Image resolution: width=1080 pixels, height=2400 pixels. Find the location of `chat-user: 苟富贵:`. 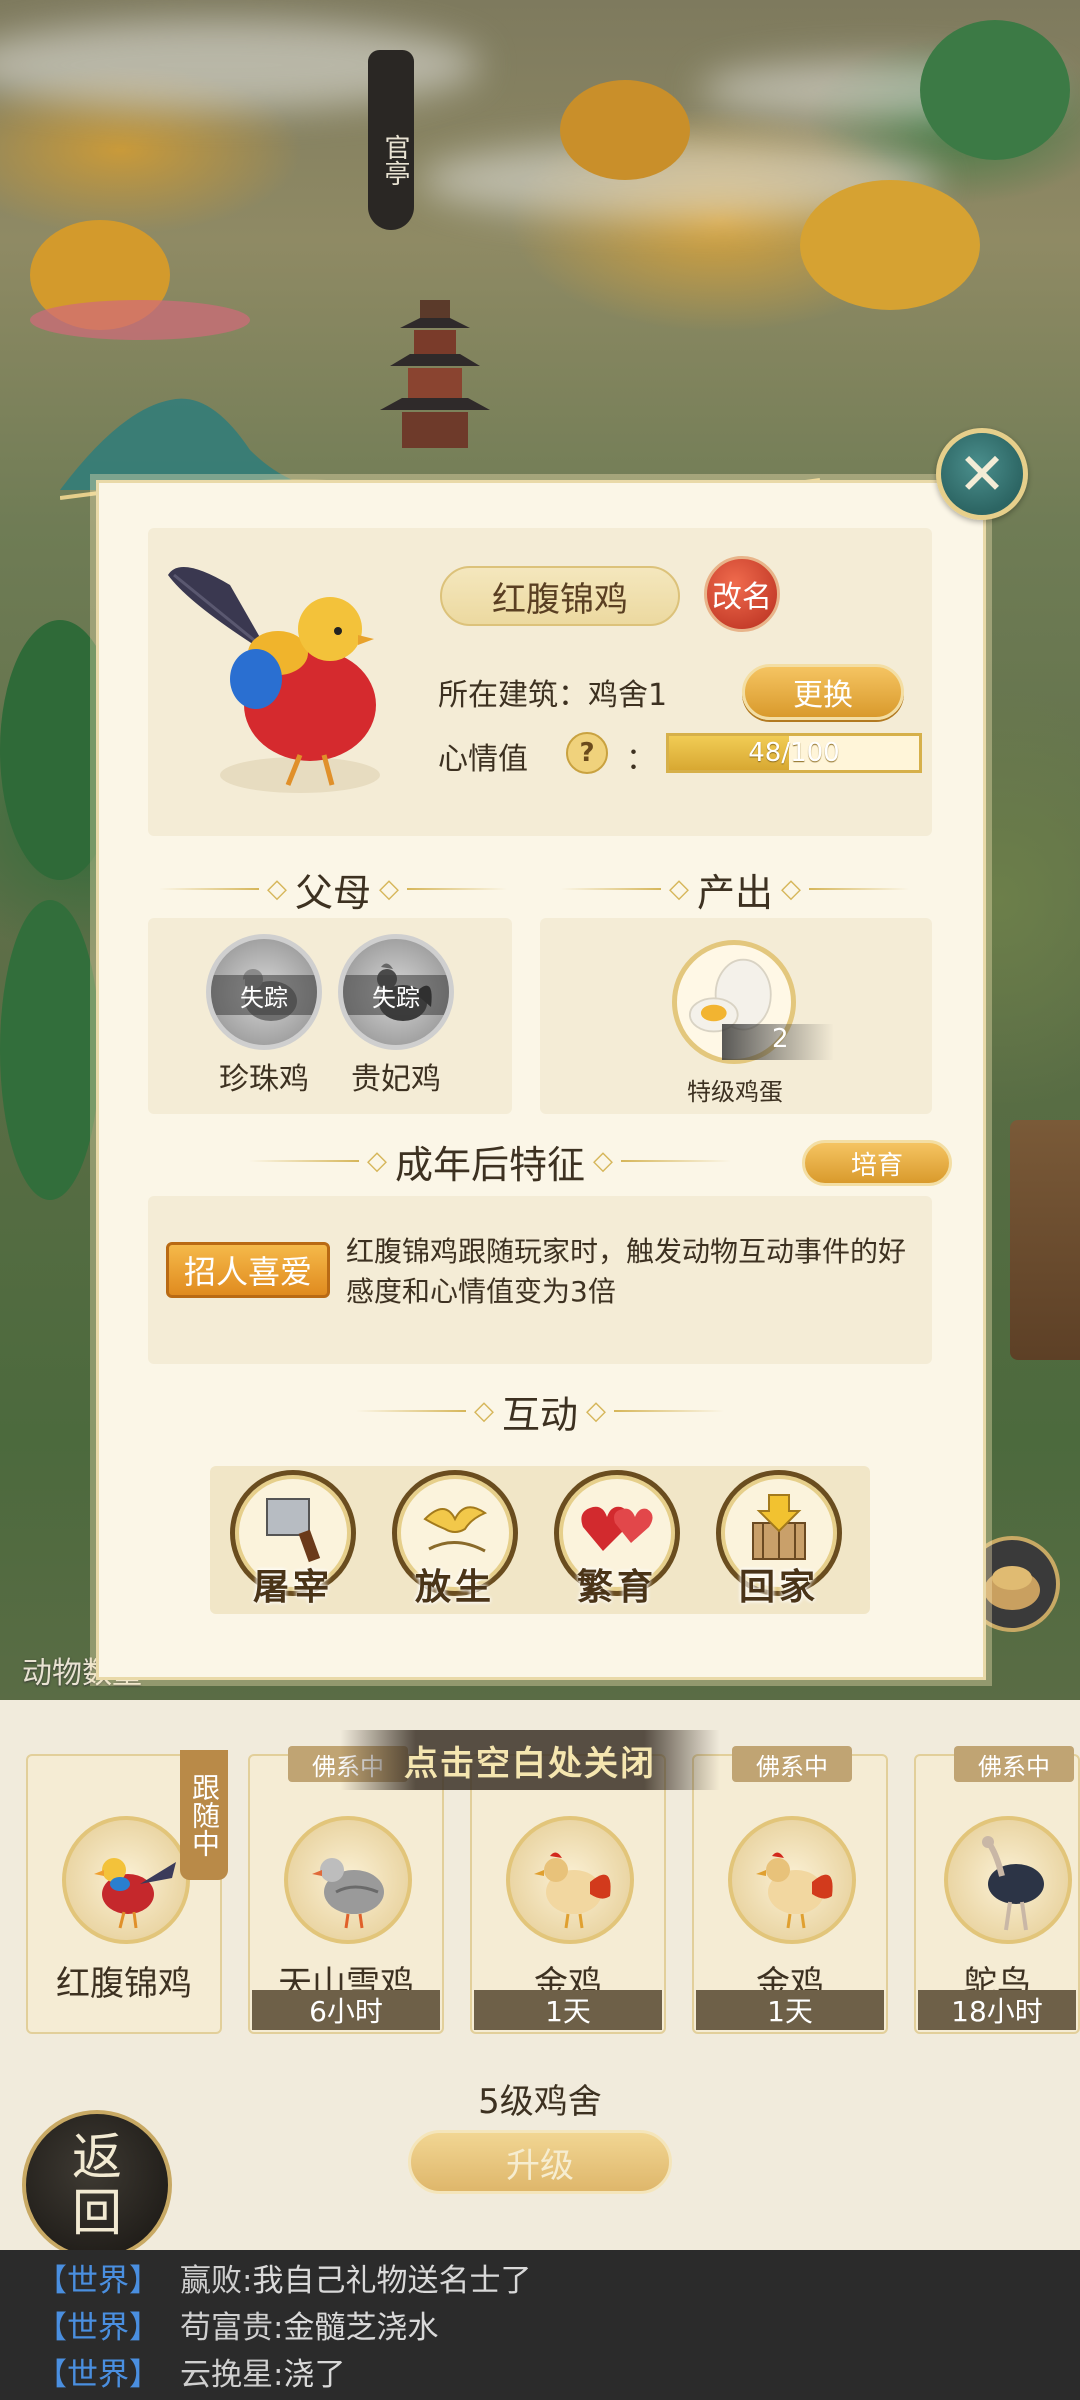

chat-user: 苟富贵: is located at coordinates (232, 2328).